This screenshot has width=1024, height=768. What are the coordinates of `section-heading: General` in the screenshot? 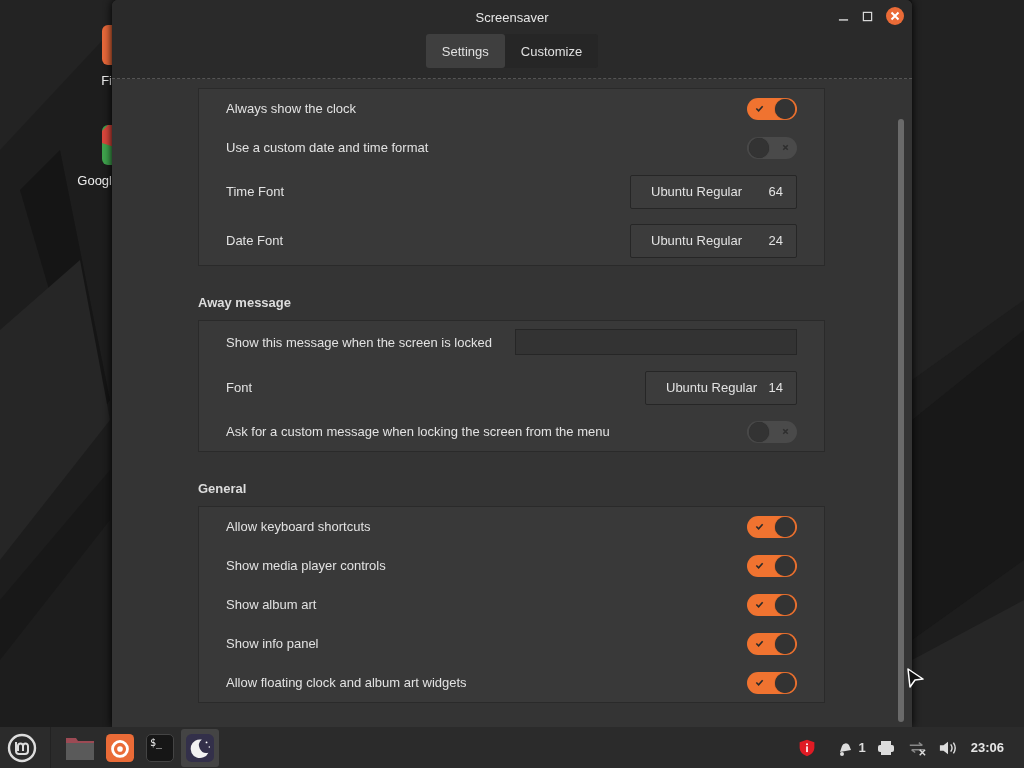 It's located at (223, 488).